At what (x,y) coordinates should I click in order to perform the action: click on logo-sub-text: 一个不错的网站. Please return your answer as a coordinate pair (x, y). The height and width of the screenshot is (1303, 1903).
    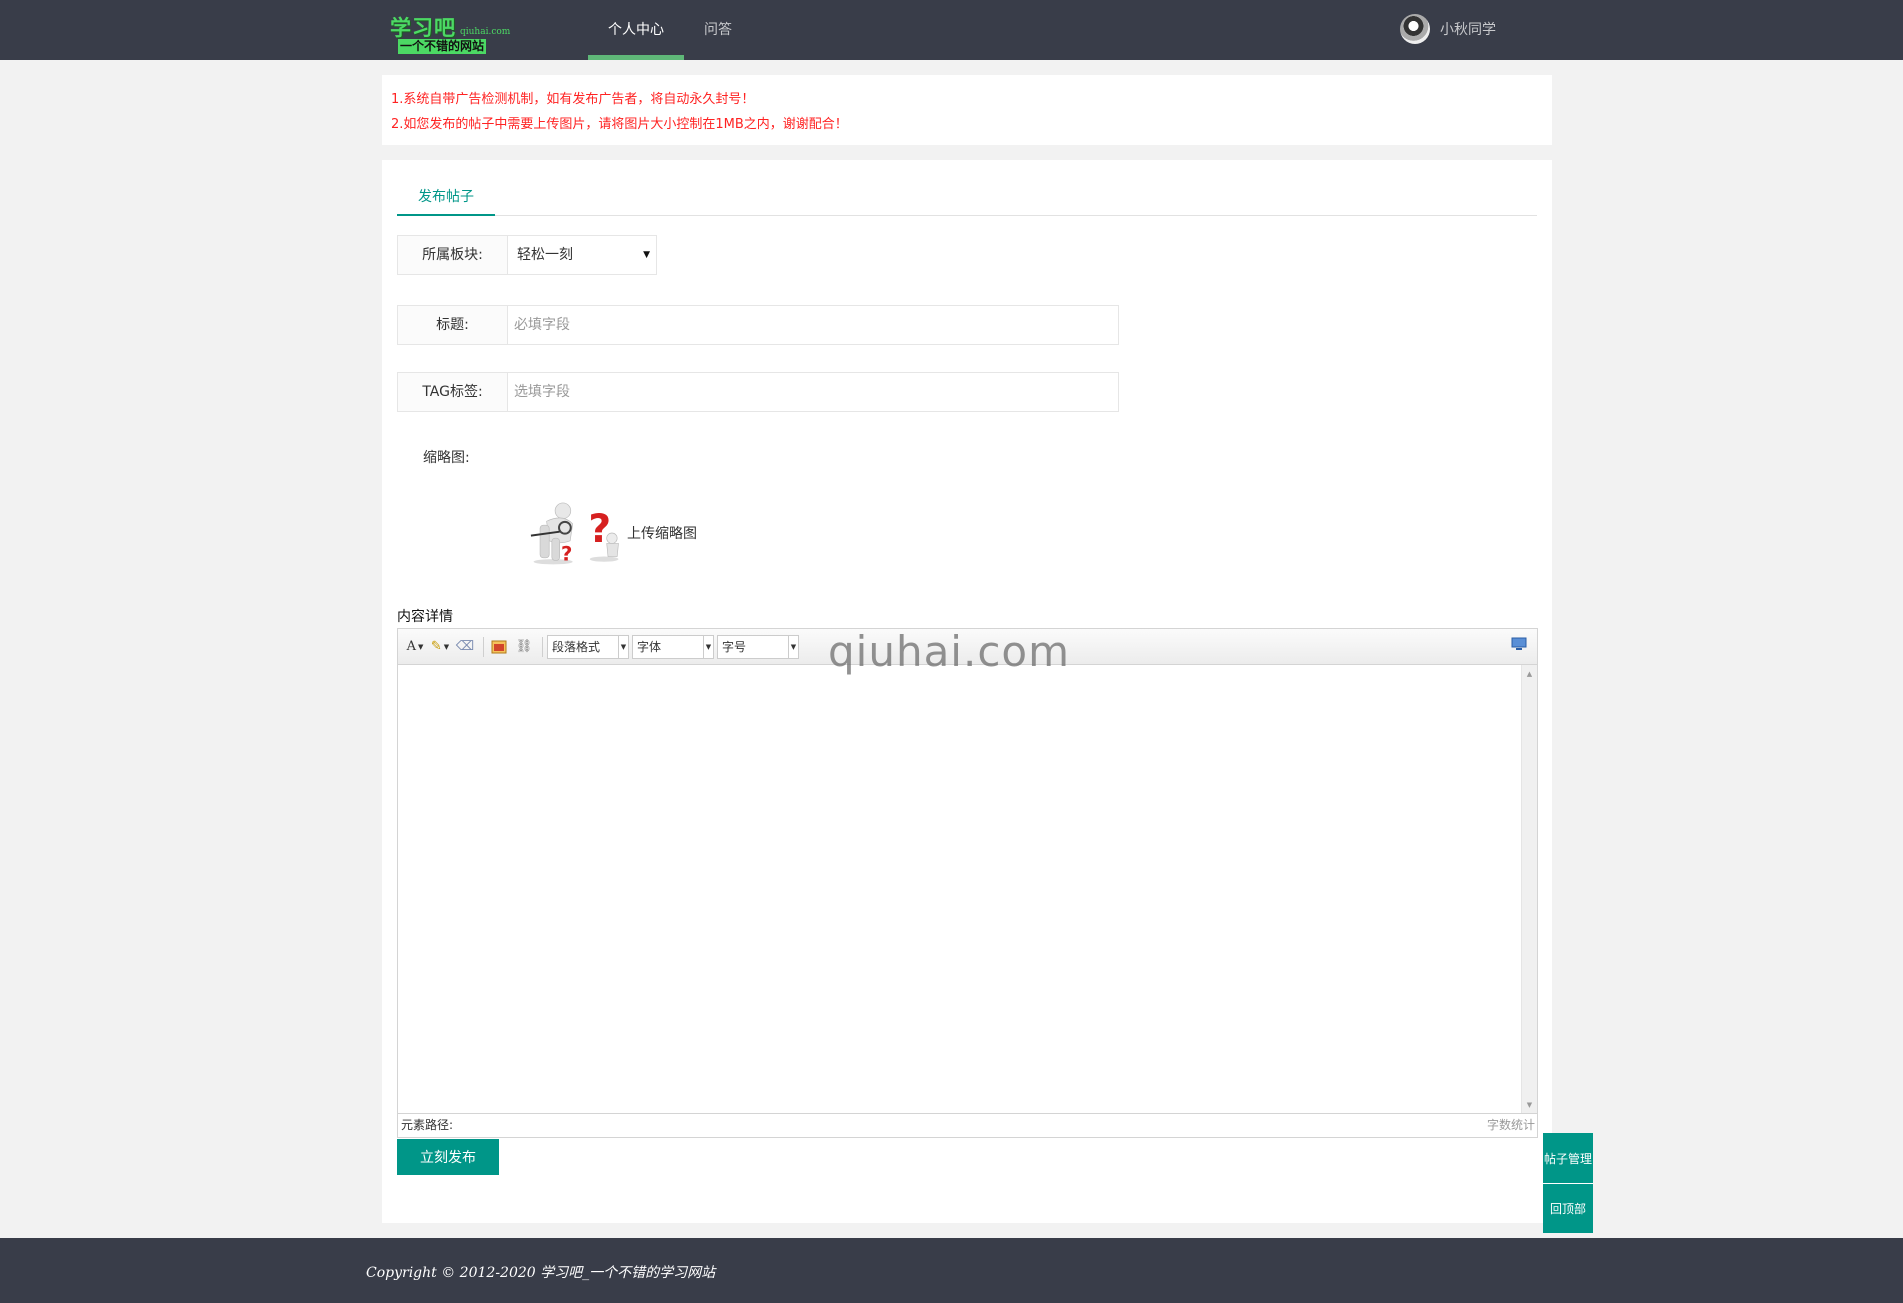
    Looking at the image, I should click on (442, 46).